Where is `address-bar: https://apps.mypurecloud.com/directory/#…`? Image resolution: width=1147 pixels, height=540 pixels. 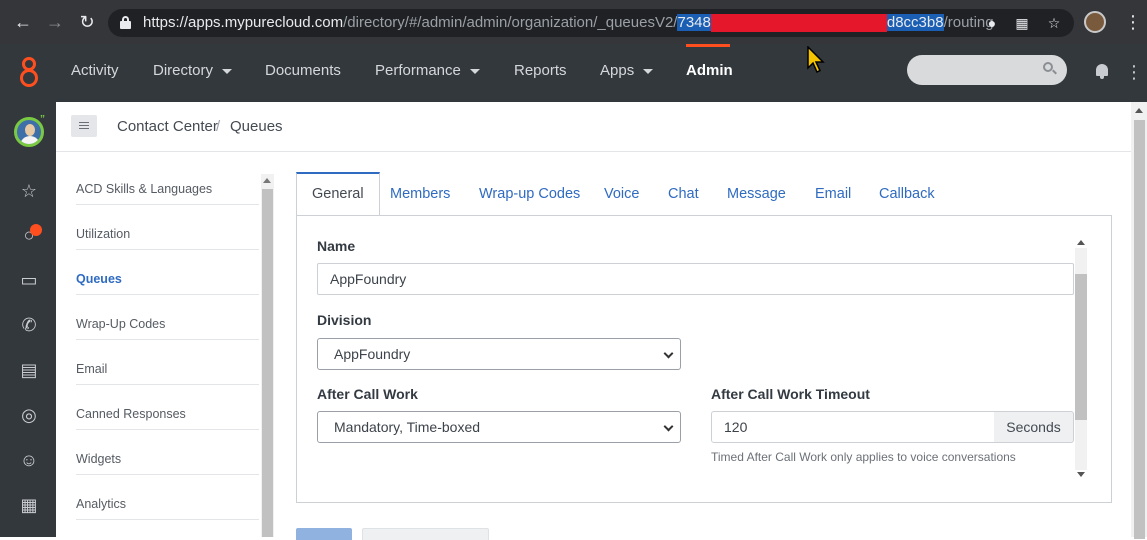 address-bar: https://apps.mypurecloud.com/directory/#… is located at coordinates (591, 23).